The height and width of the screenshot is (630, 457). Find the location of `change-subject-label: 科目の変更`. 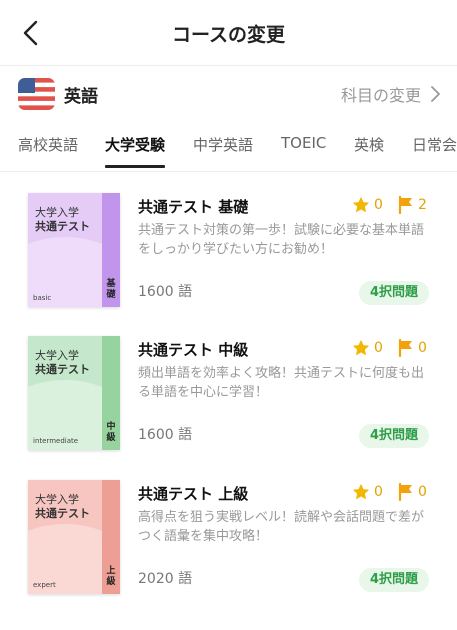

change-subject-label: 科目の変更 is located at coordinates (380, 95).